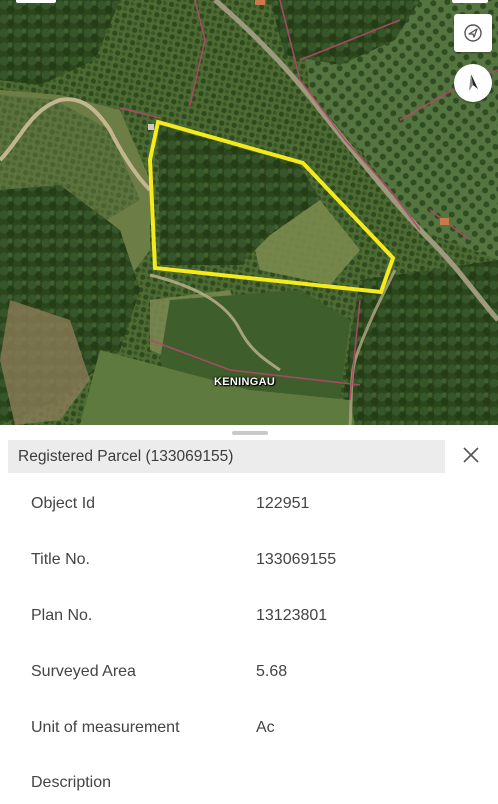 This screenshot has width=498, height=804. I want to click on drag-handle, so click(250, 433).